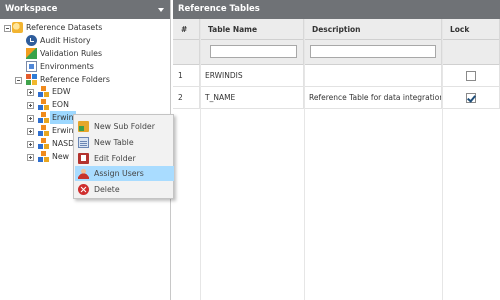 This screenshot has width=500, height=300. What do you see at coordinates (373, 98) in the screenshot?
I see `cell-description: Reference Table for data integration` at bounding box center [373, 98].